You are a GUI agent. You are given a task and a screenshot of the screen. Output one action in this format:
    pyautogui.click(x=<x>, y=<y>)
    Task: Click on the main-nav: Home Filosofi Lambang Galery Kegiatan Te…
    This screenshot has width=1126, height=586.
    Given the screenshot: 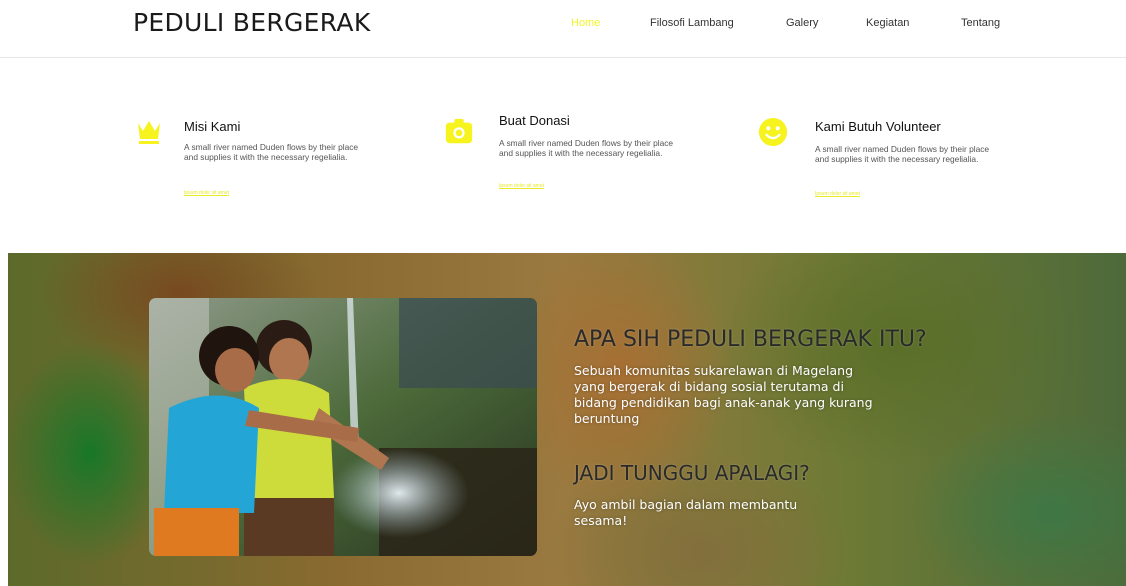 What is the action you would take?
    pyautogui.click(x=563, y=24)
    